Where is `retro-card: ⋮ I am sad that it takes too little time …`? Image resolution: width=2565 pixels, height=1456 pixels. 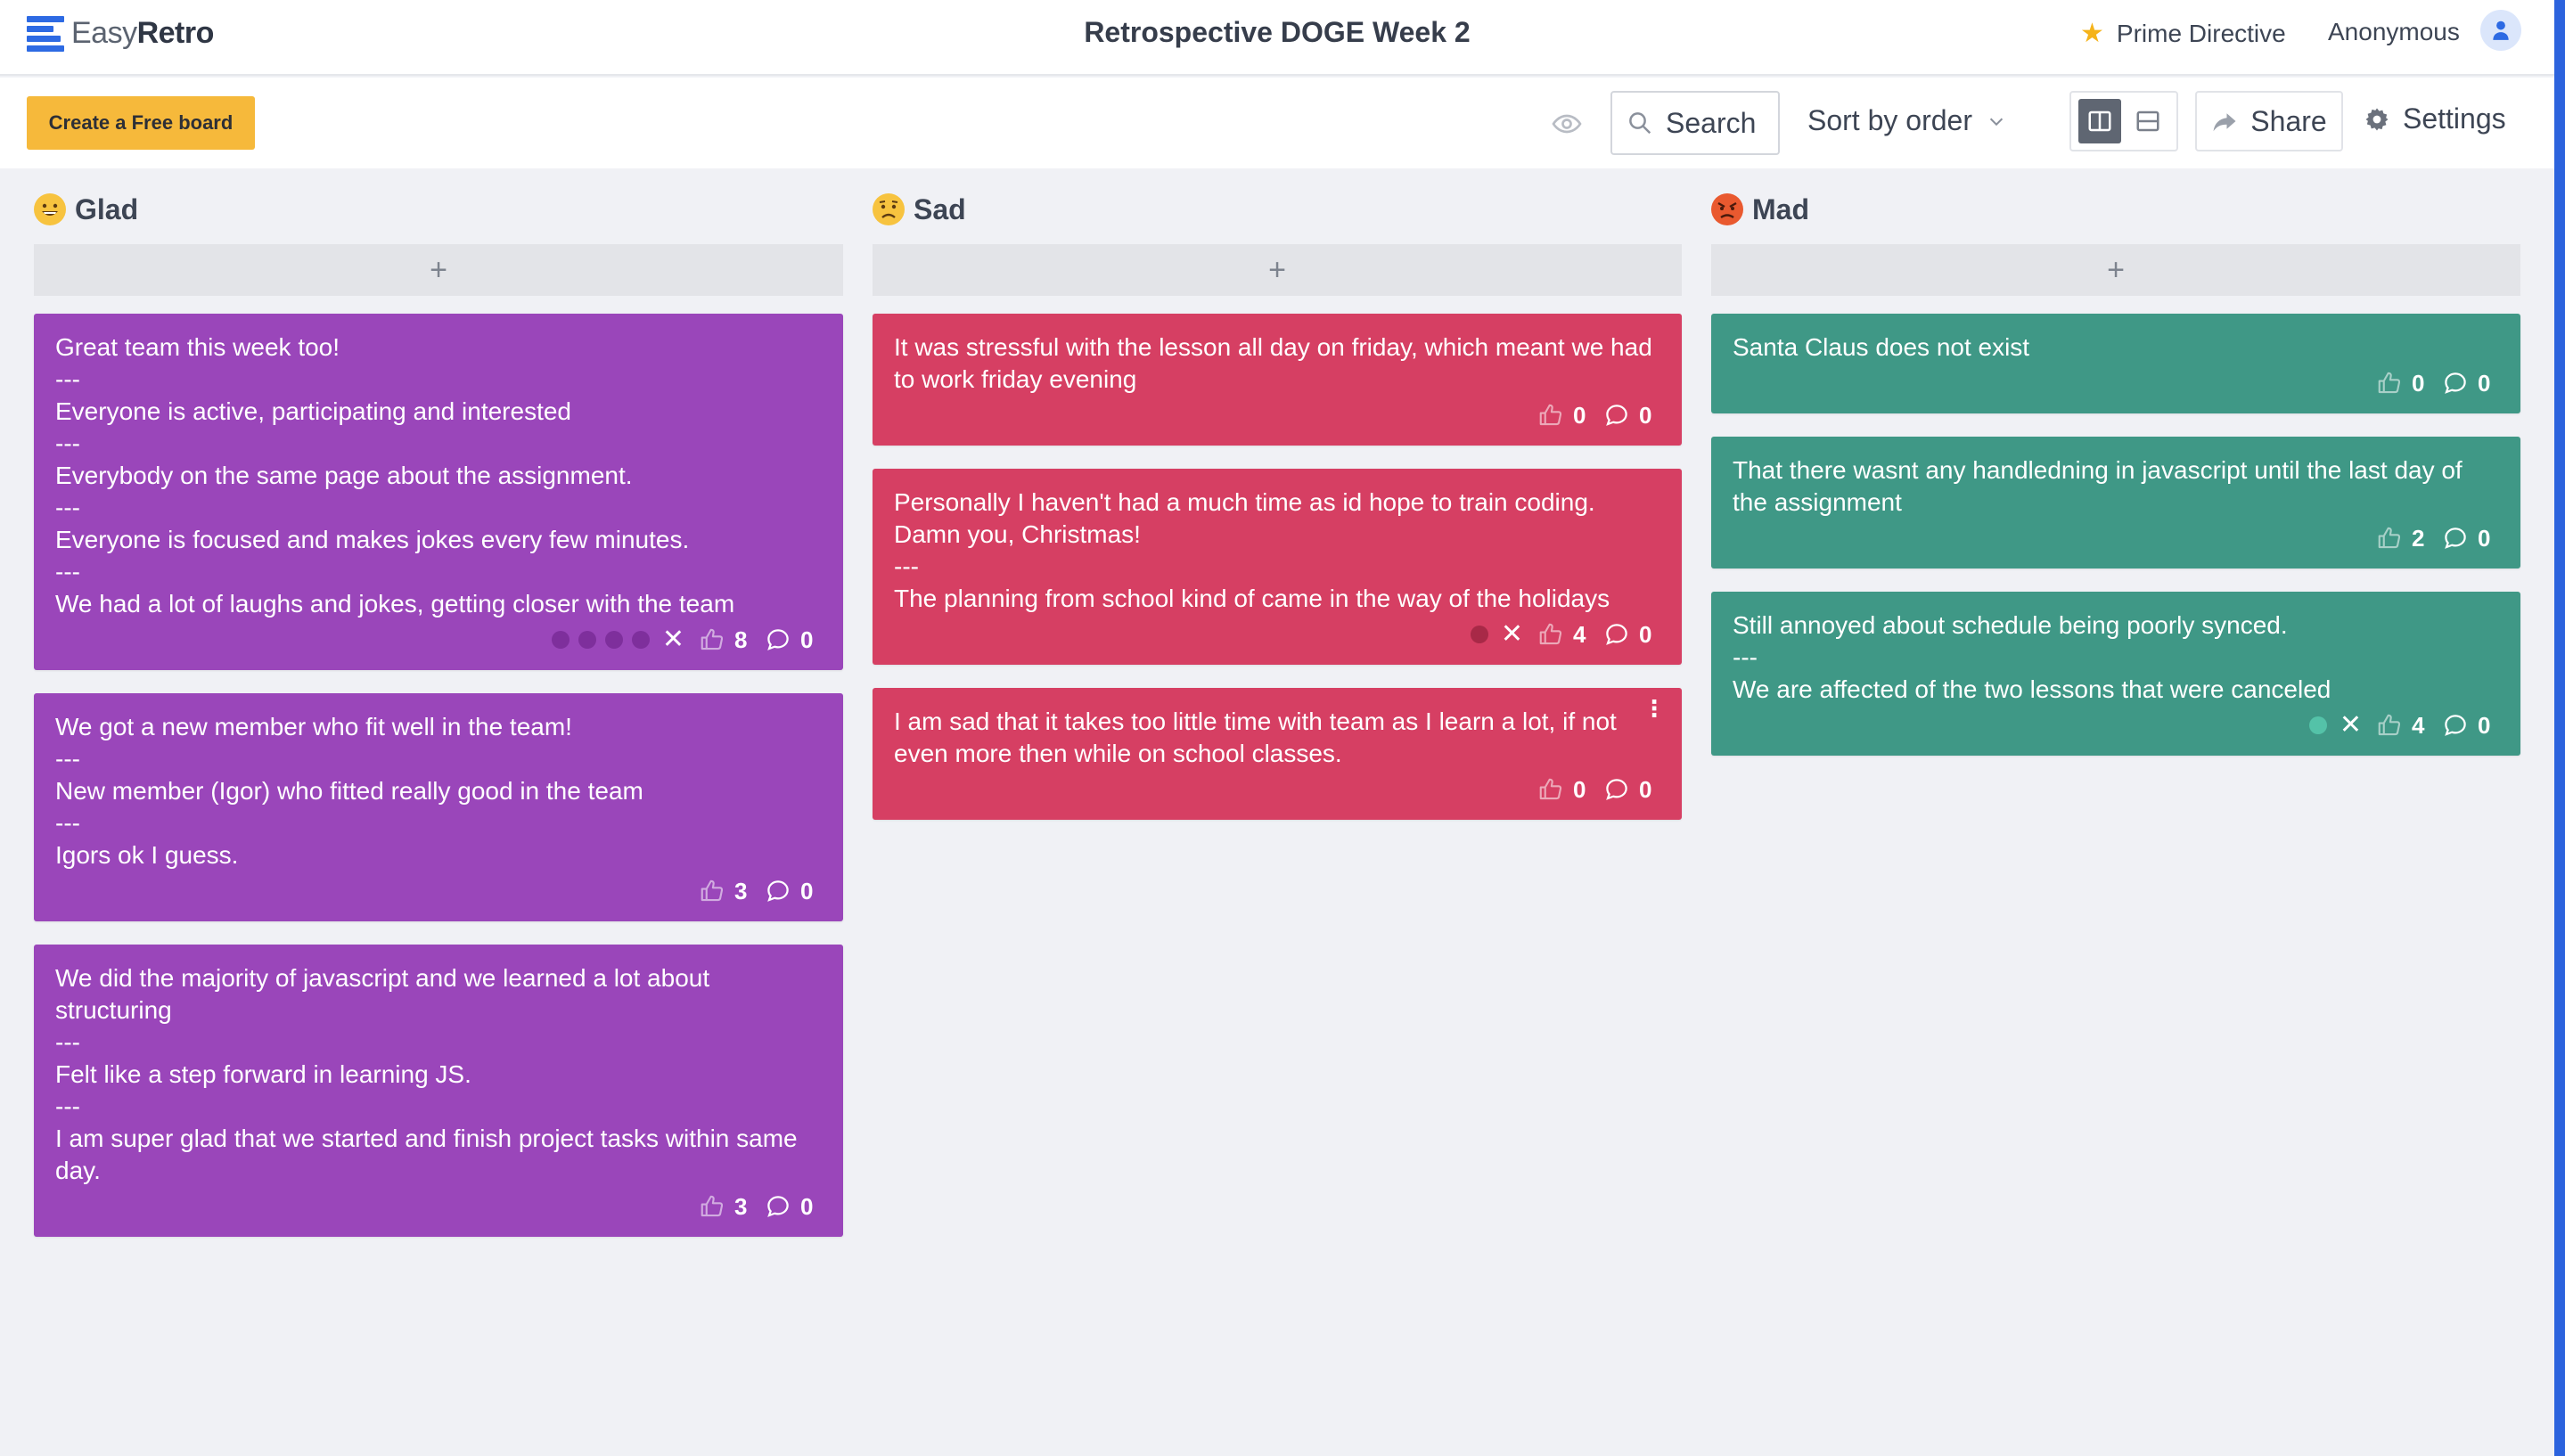
retro-card: ⋮ I am sad that it takes too little time … is located at coordinates (1277, 754).